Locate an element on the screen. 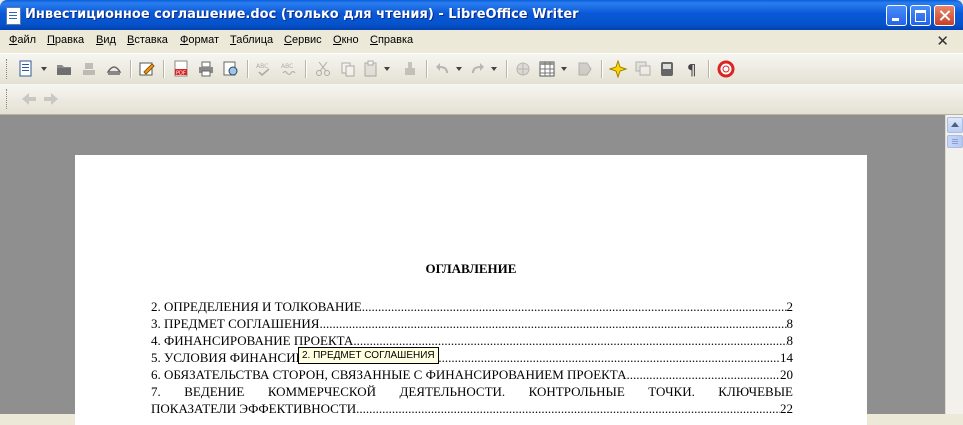  menu-window-label: кно is located at coordinates (350, 40).